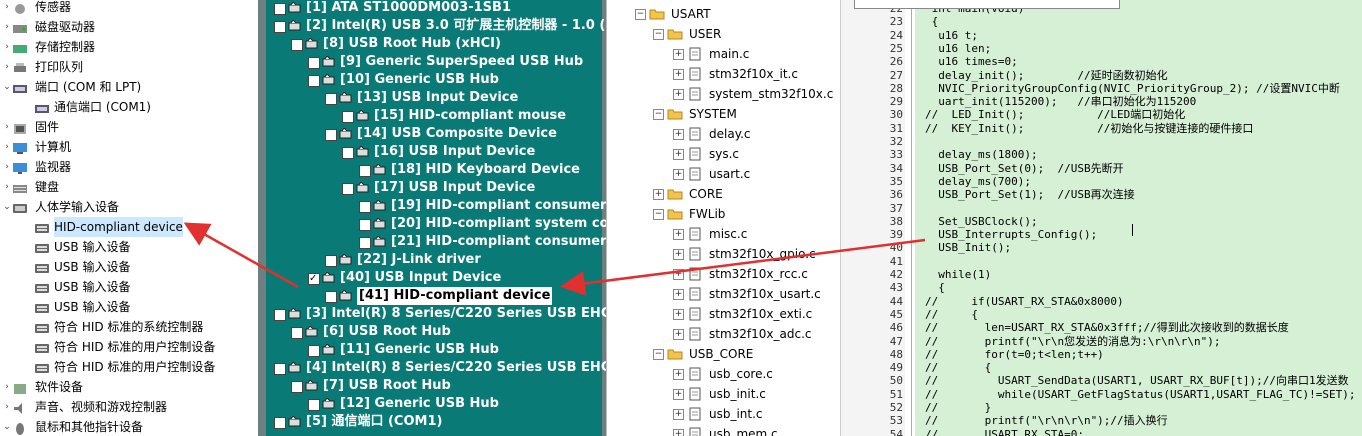 The width and height of the screenshot is (1362, 436). Describe the element at coordinates (1101, 141) in the screenshot. I see `code-line: 32` at that location.